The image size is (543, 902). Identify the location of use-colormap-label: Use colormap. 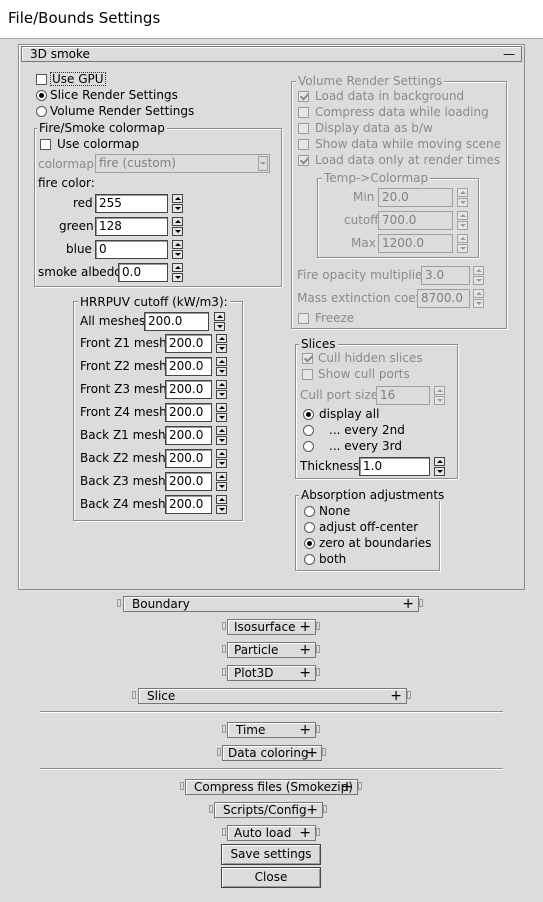
(98, 144).